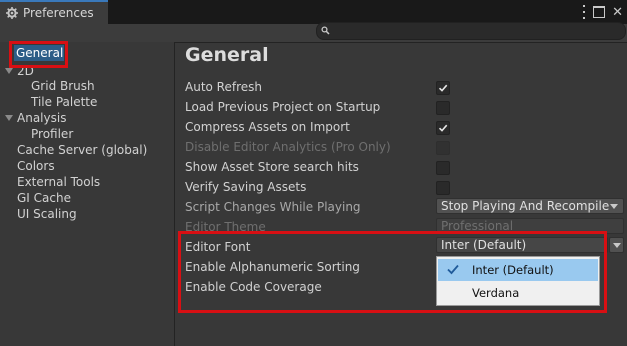  What do you see at coordinates (58, 13) in the screenshot?
I see `window-title: Preferences` at bounding box center [58, 13].